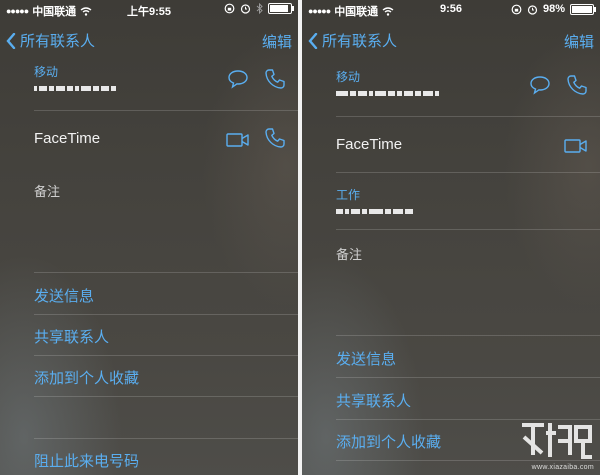  What do you see at coordinates (275, 138) in the screenshot?
I see `facetime-audio-icon` at bounding box center [275, 138].